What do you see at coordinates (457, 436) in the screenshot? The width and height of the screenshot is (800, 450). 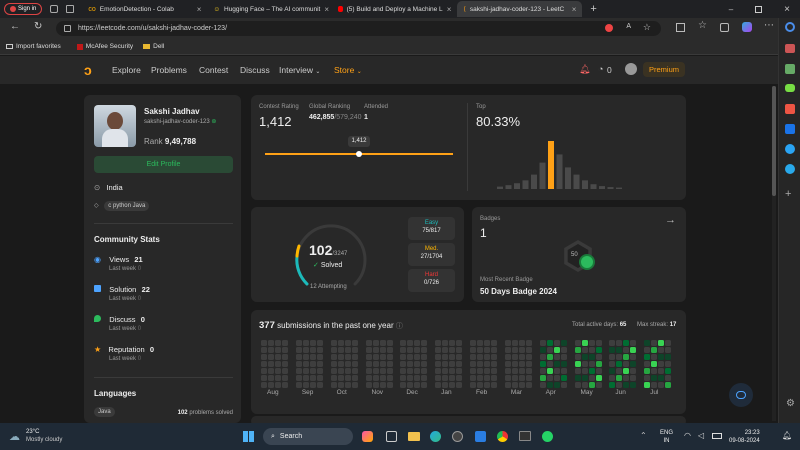 I see `dell-icon` at bounding box center [457, 436].